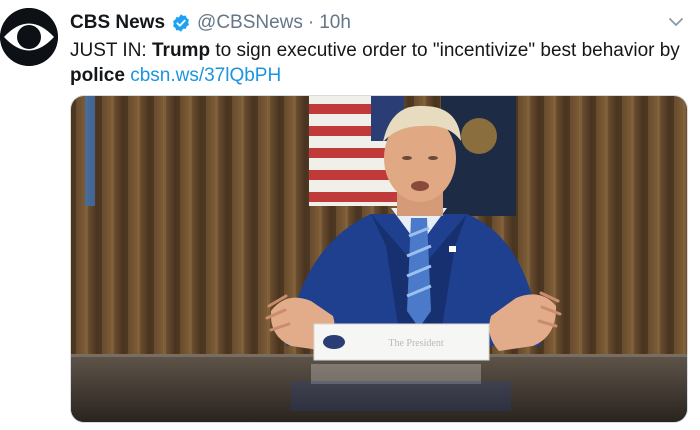  I want to click on cbs-eye-logo-icon, so click(29, 37).